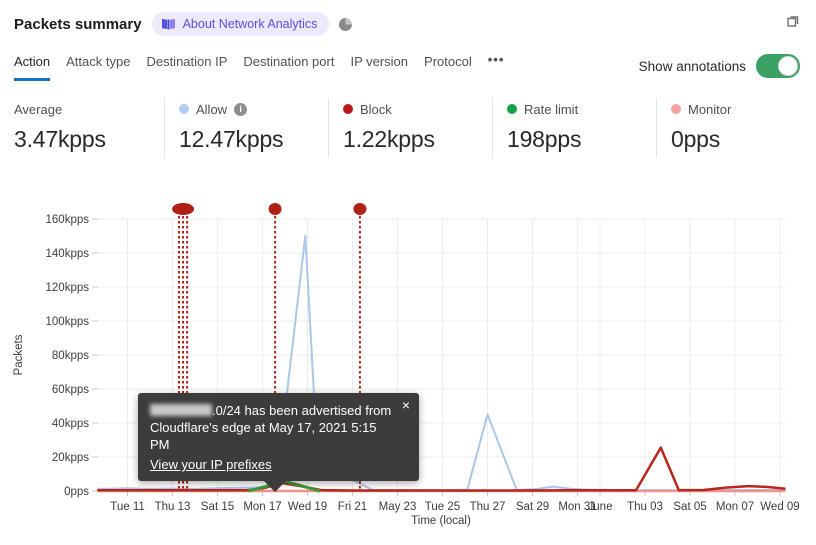 This screenshot has width=816, height=545. I want to click on redacted-ip-prefix, so click(181, 410).